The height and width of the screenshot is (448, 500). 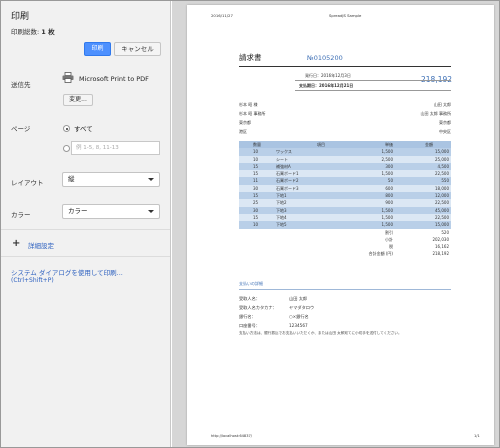 I want to click on sender-ward: 中央区, so click(x=445, y=131).